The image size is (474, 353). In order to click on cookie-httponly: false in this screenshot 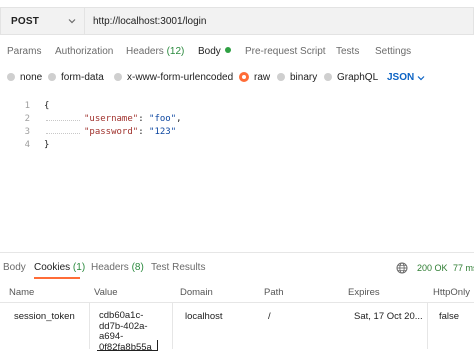, I will do `click(449, 316)`.